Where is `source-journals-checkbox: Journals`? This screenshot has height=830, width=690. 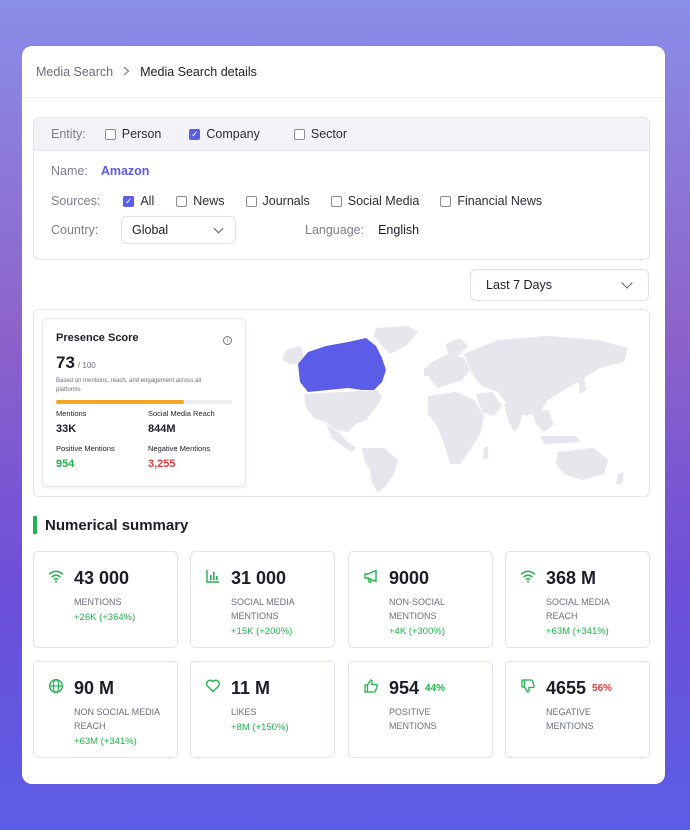 source-journals-checkbox: Journals is located at coordinates (277, 201).